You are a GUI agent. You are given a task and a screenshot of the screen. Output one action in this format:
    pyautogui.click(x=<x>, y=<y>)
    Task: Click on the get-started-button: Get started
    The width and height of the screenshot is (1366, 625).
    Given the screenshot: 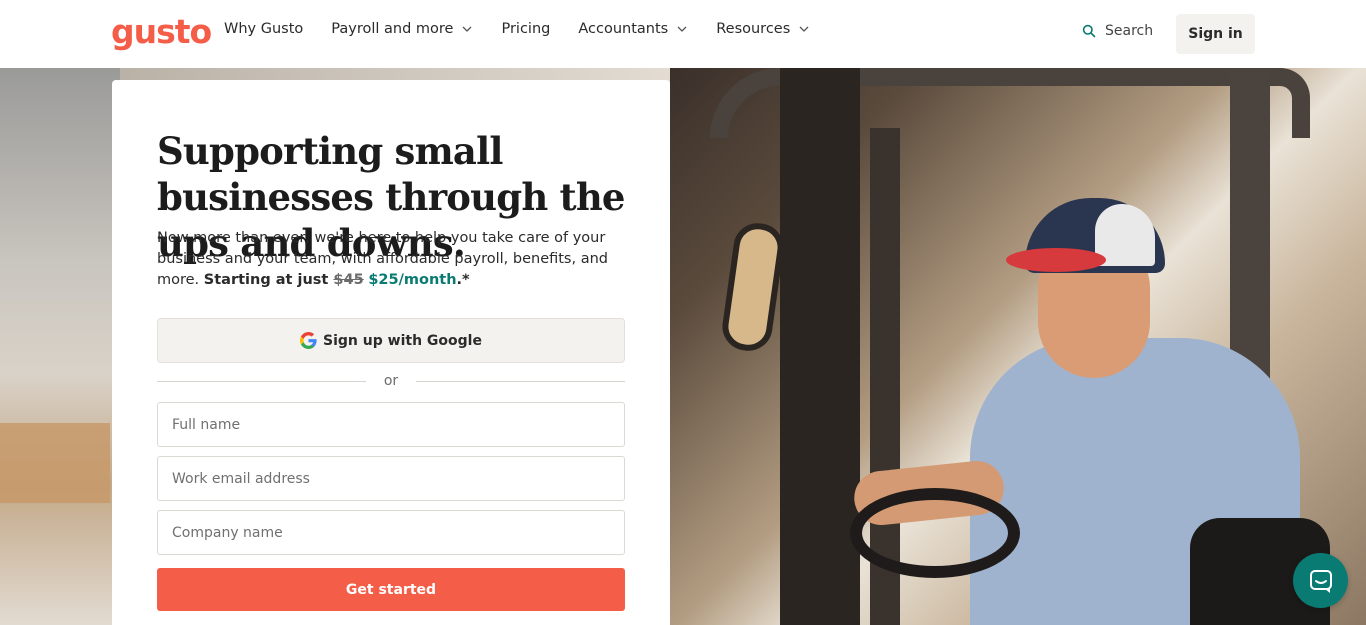 What is the action you would take?
    pyautogui.click(x=391, y=589)
    